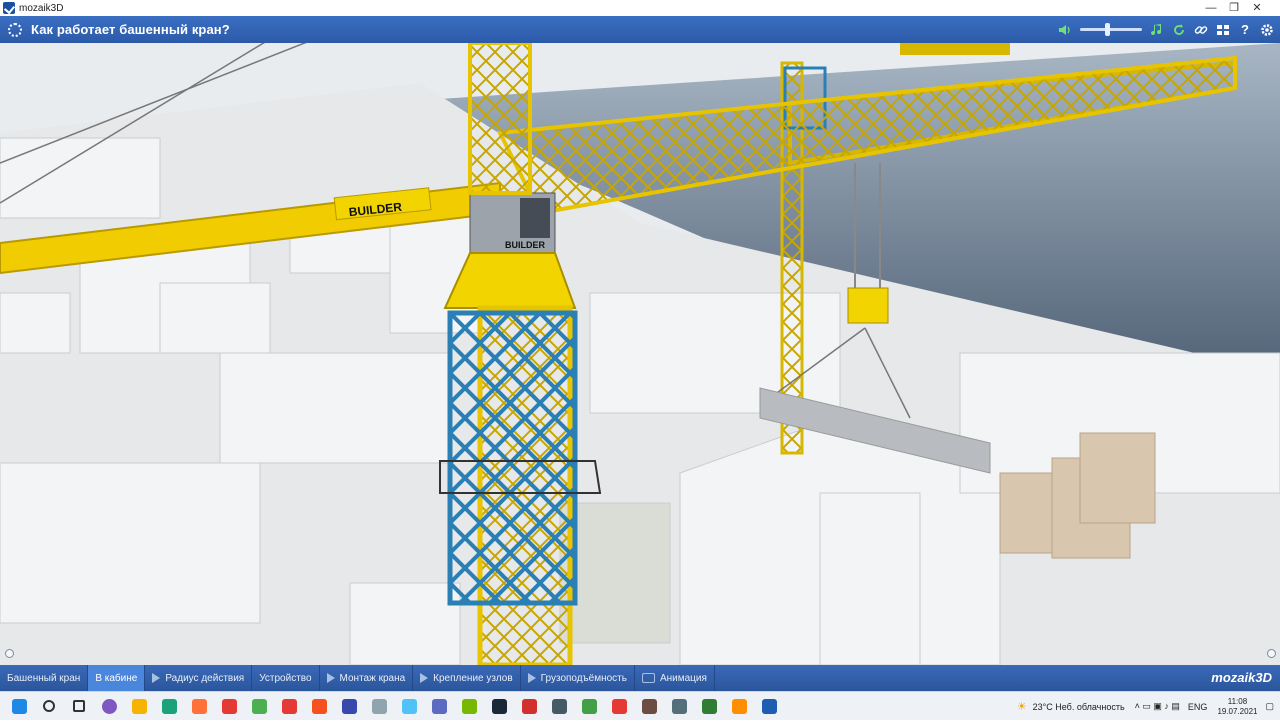  I want to click on search-glyph, so click(49, 706).